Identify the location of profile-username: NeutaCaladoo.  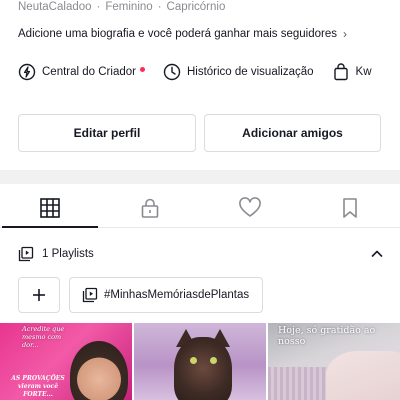
(55, 7).